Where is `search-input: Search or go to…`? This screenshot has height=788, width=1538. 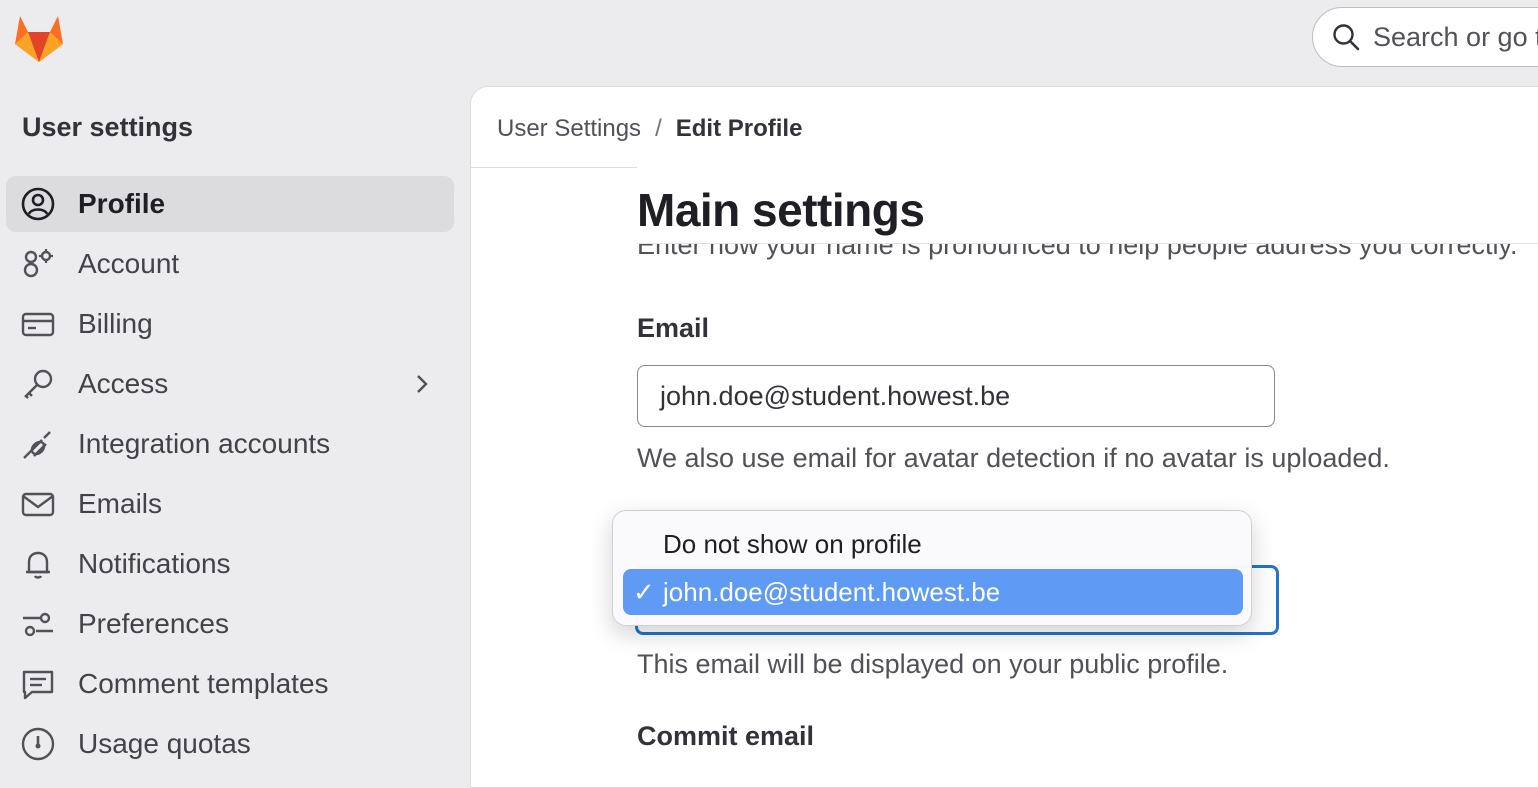 search-input: Search or go to… is located at coordinates (1425, 37).